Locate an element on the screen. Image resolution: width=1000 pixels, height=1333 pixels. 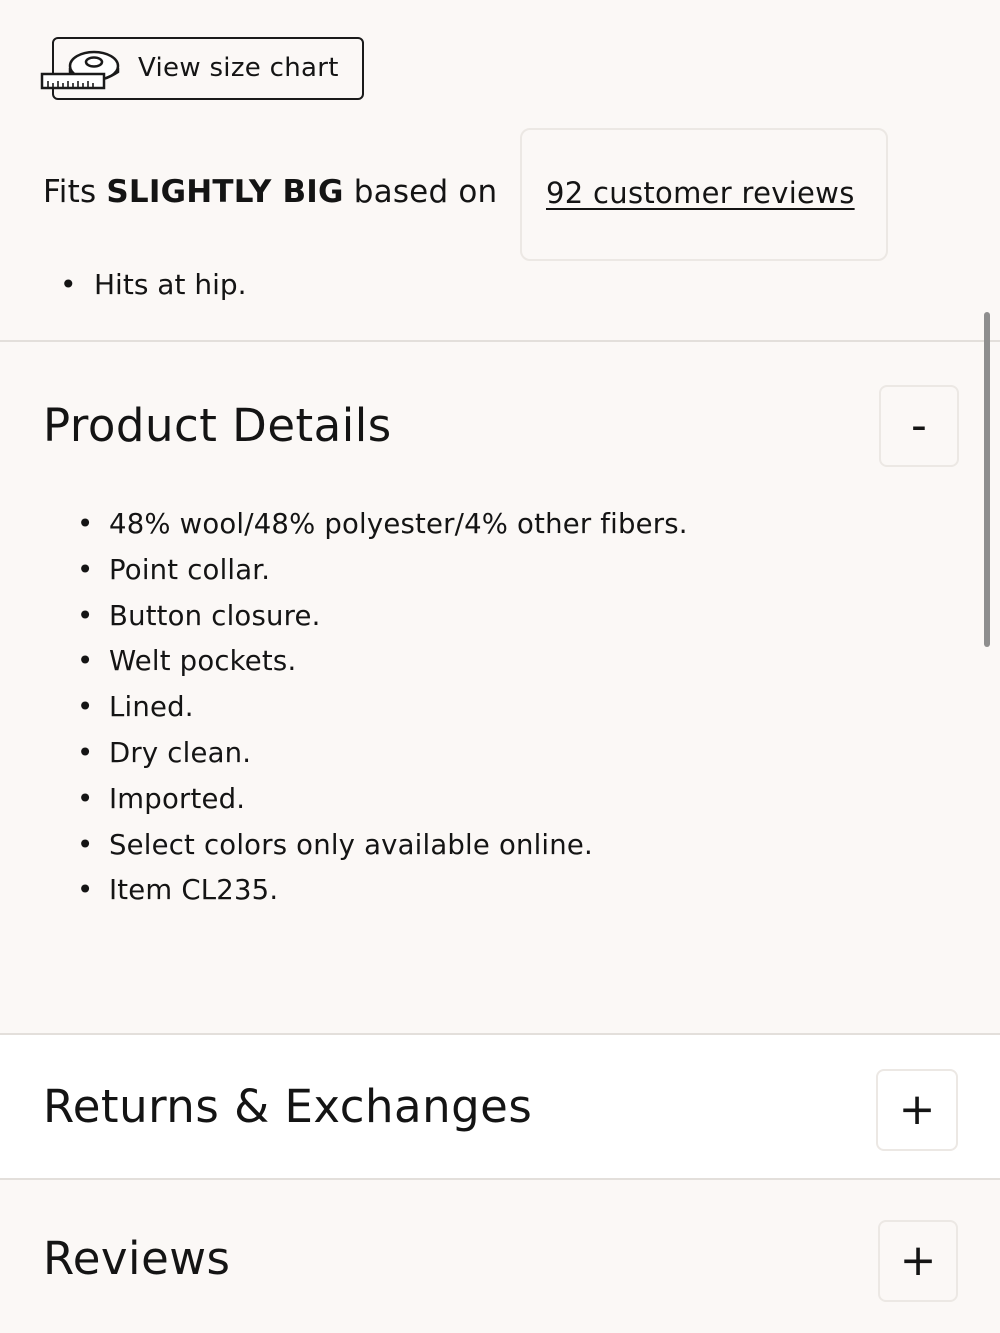
fit-summary: Fits SLIGHTLY BIG based on is located at coordinates (270, 192).